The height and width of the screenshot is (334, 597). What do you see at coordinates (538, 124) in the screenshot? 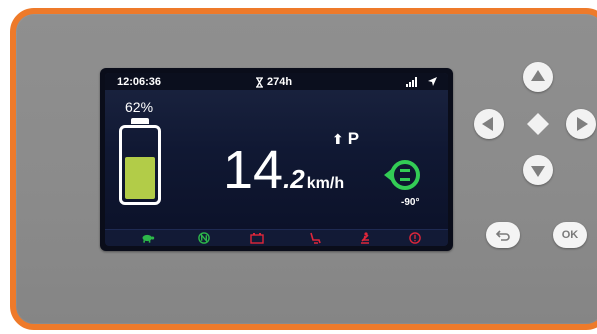
I see `center-diamond` at bounding box center [538, 124].